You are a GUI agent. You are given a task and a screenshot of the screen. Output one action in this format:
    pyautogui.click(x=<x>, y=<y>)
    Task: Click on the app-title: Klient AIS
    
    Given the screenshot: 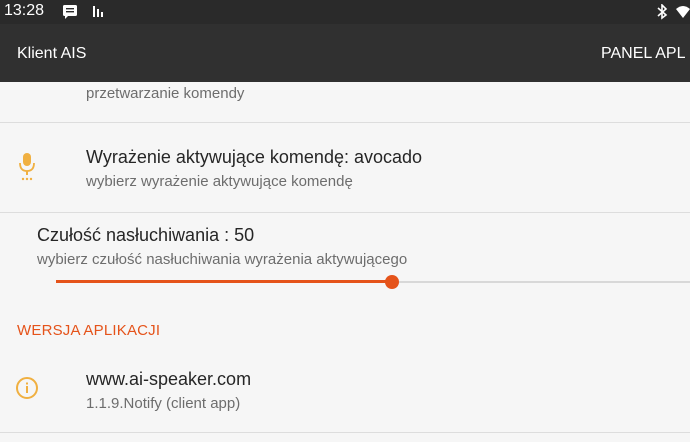 What is the action you would take?
    pyautogui.click(x=52, y=53)
    